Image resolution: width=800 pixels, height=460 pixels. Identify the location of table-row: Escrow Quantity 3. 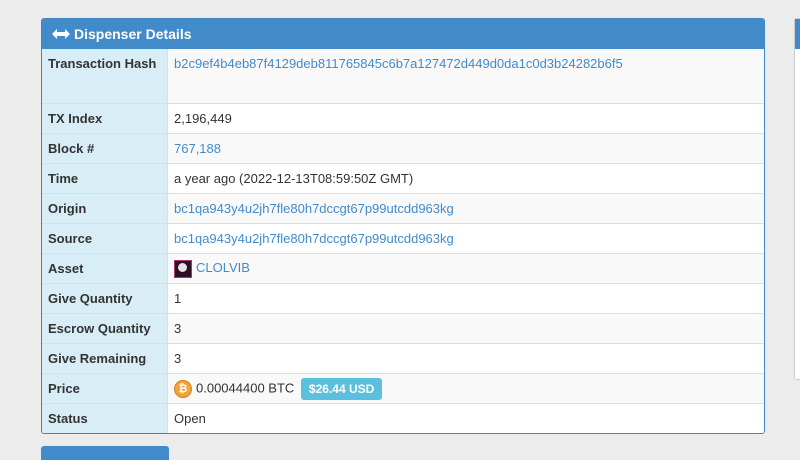
(403, 328).